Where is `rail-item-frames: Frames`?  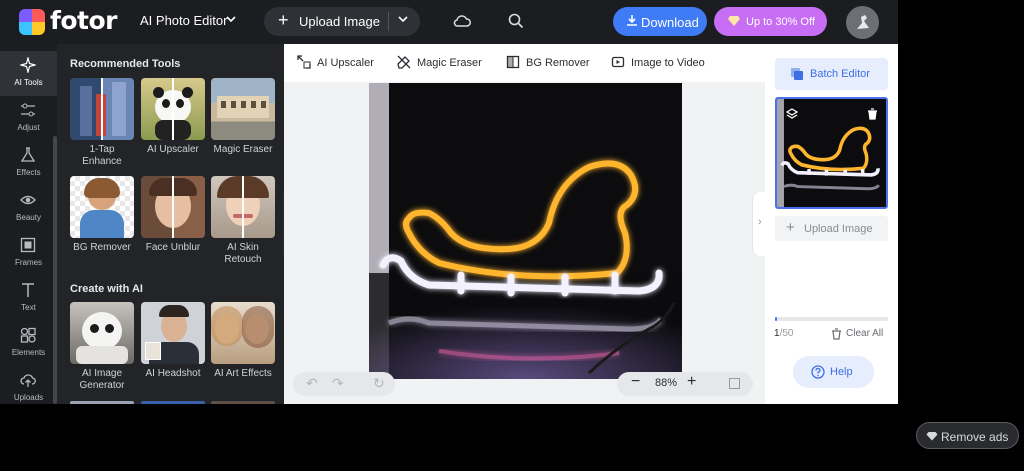
rail-item-frames: Frames is located at coordinates (28, 253).